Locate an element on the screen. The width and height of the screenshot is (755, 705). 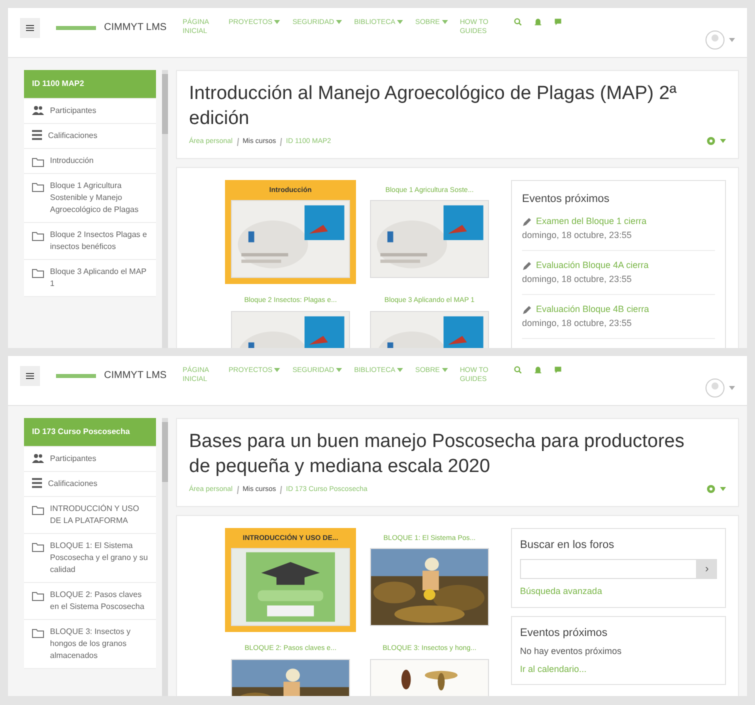
sidebar-item: Bloque 1 Agricultura Sostenible y Manejo Agroecológico de Plagas is located at coordinates (90, 198).